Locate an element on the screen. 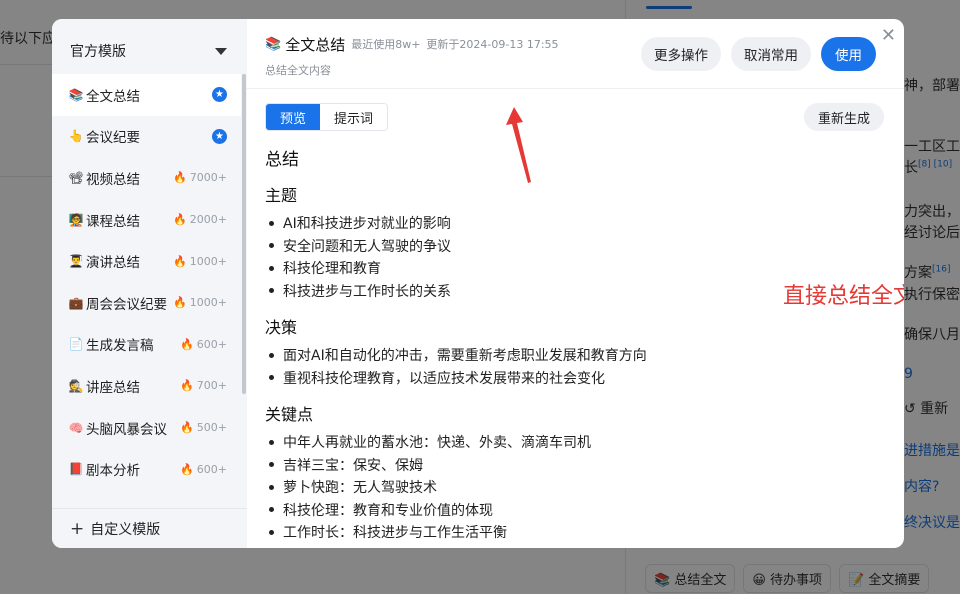 The image size is (960, 594). sidebar-item-label: 生成发言稿 is located at coordinates (120, 346).